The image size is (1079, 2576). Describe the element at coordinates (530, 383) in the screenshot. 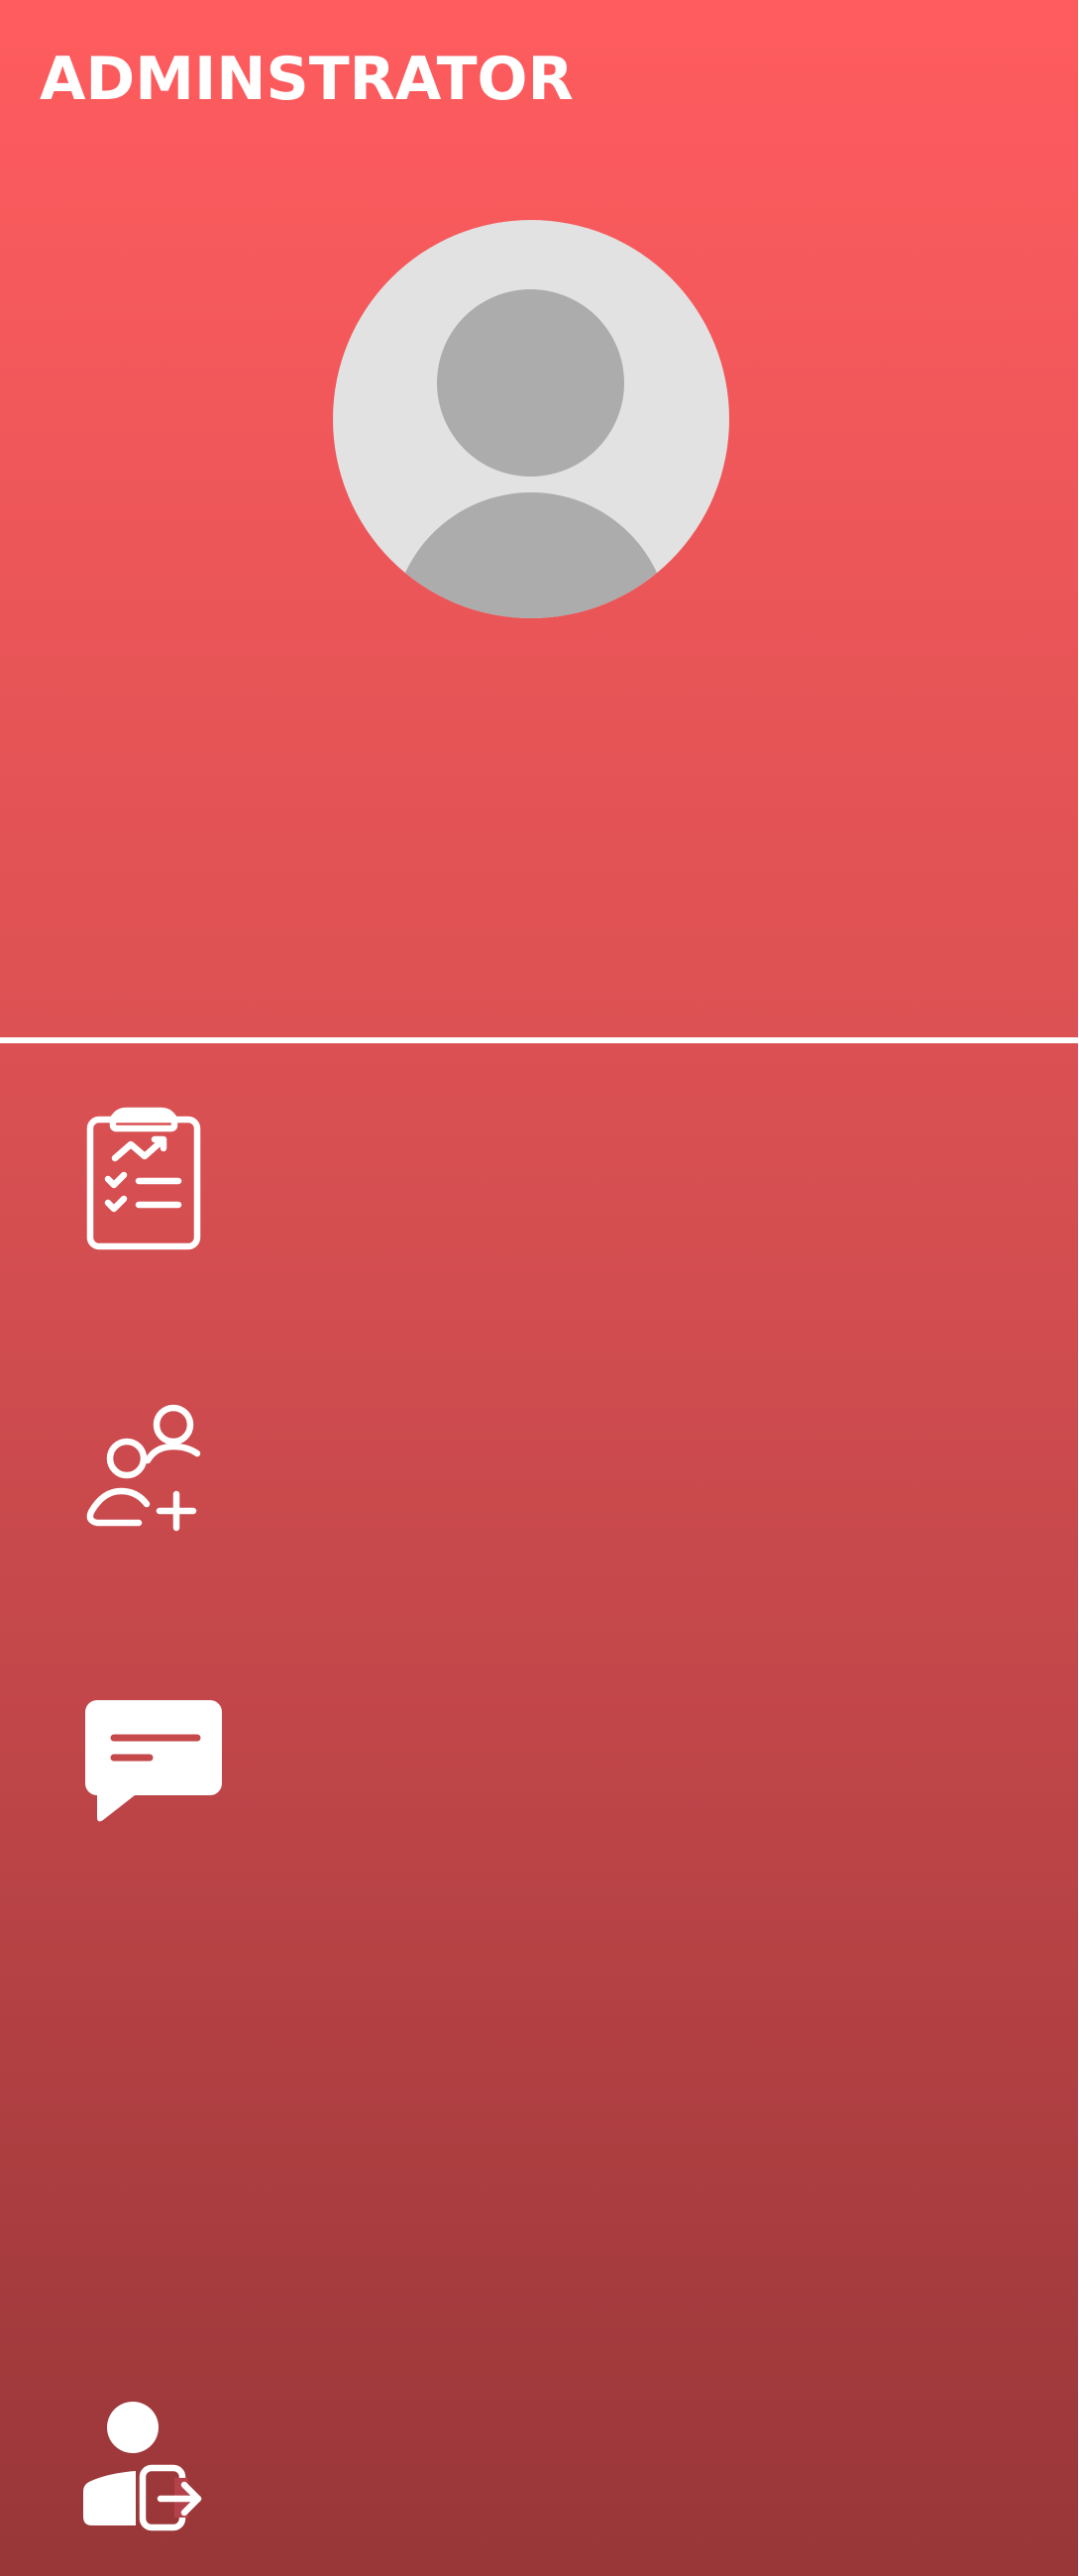

I see `avatar-head` at that location.